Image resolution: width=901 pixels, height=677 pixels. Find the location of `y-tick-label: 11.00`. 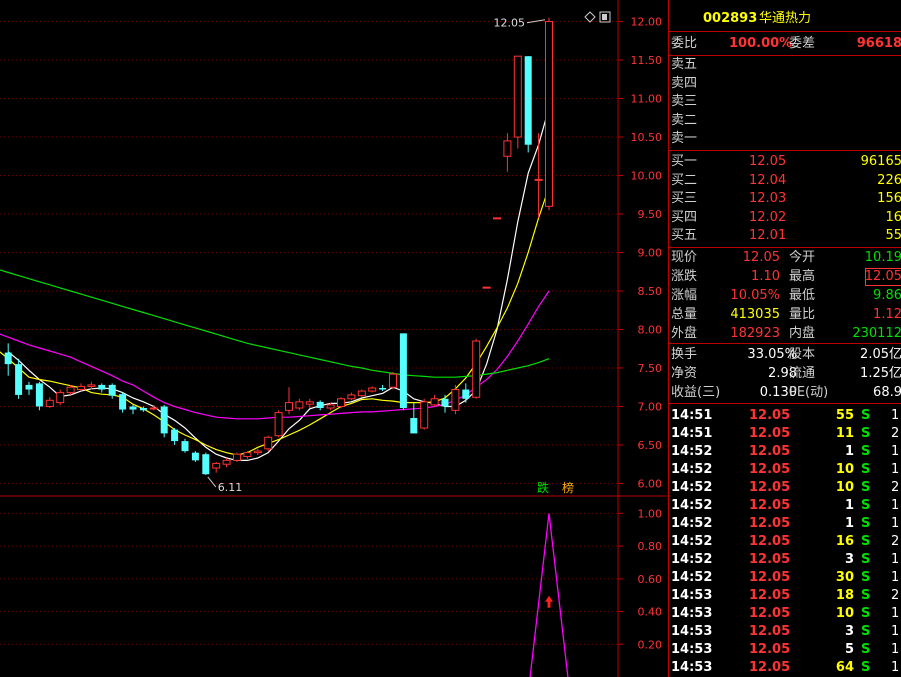

y-tick-label: 11.00 is located at coordinates (647, 99).